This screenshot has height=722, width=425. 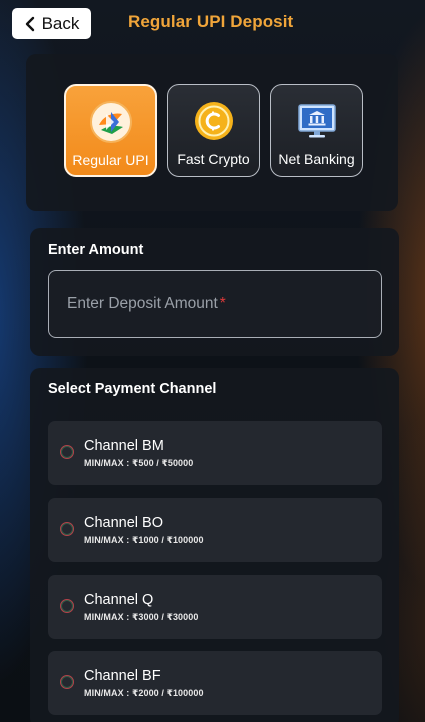 I want to click on channel-option: Channel Q MIN/MAX : ₹3000 / ₹30000, so click(x=215, y=607).